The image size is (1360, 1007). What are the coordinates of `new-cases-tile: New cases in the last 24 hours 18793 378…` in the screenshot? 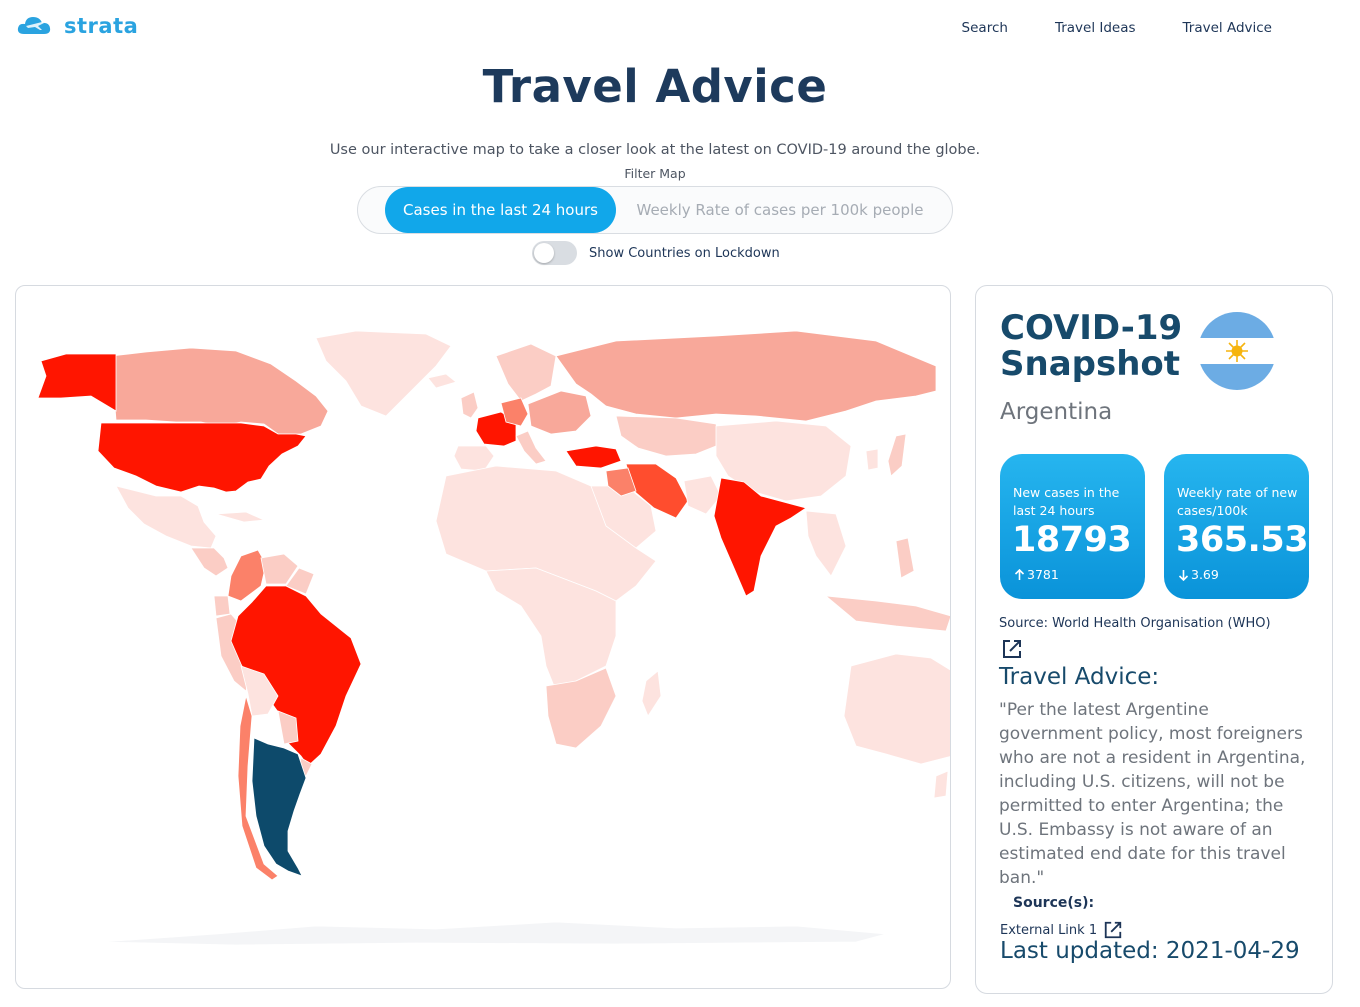 It's located at (1072, 526).